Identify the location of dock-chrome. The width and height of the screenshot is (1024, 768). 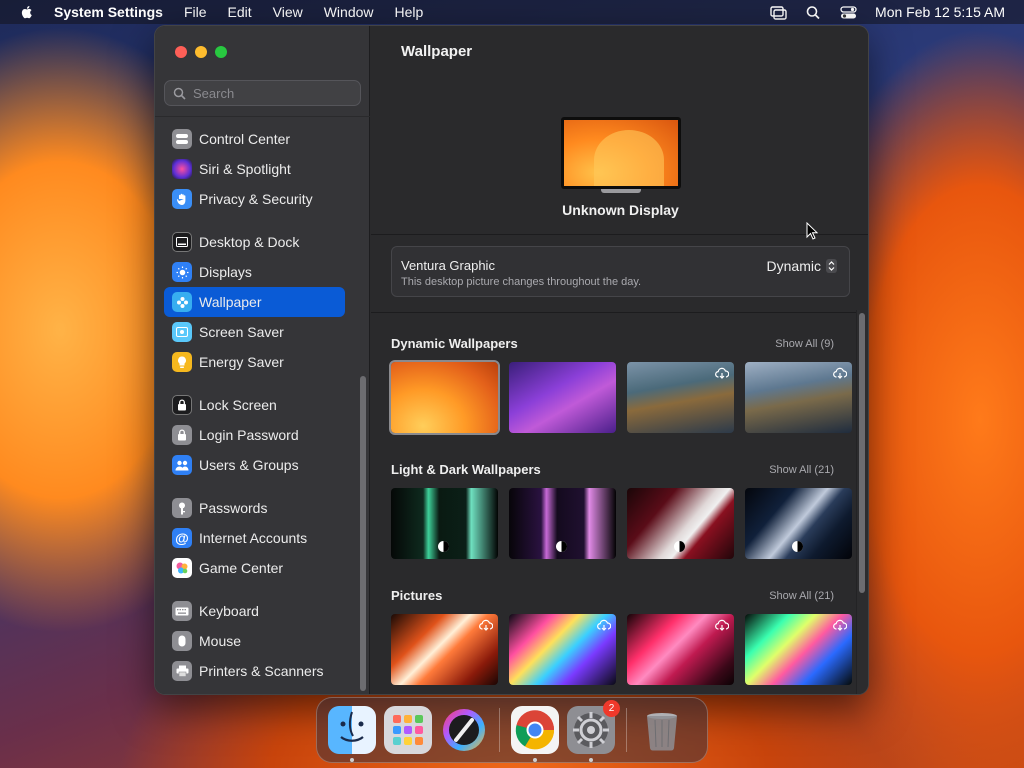
(535, 734).